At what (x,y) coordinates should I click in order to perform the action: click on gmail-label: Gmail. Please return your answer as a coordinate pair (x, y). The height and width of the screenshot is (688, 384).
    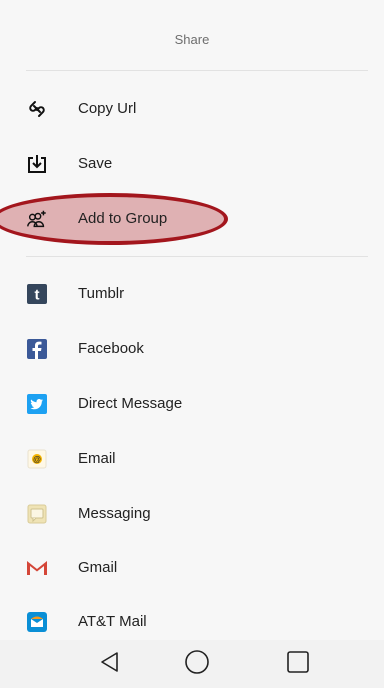
    Looking at the image, I should click on (98, 567).